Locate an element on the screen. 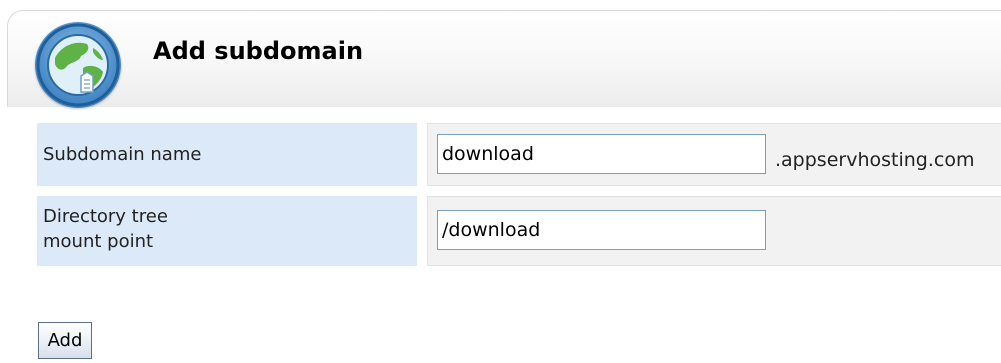 The width and height of the screenshot is (1001, 363). subdomain-name-label-text: Subdomain name is located at coordinates (122, 154).